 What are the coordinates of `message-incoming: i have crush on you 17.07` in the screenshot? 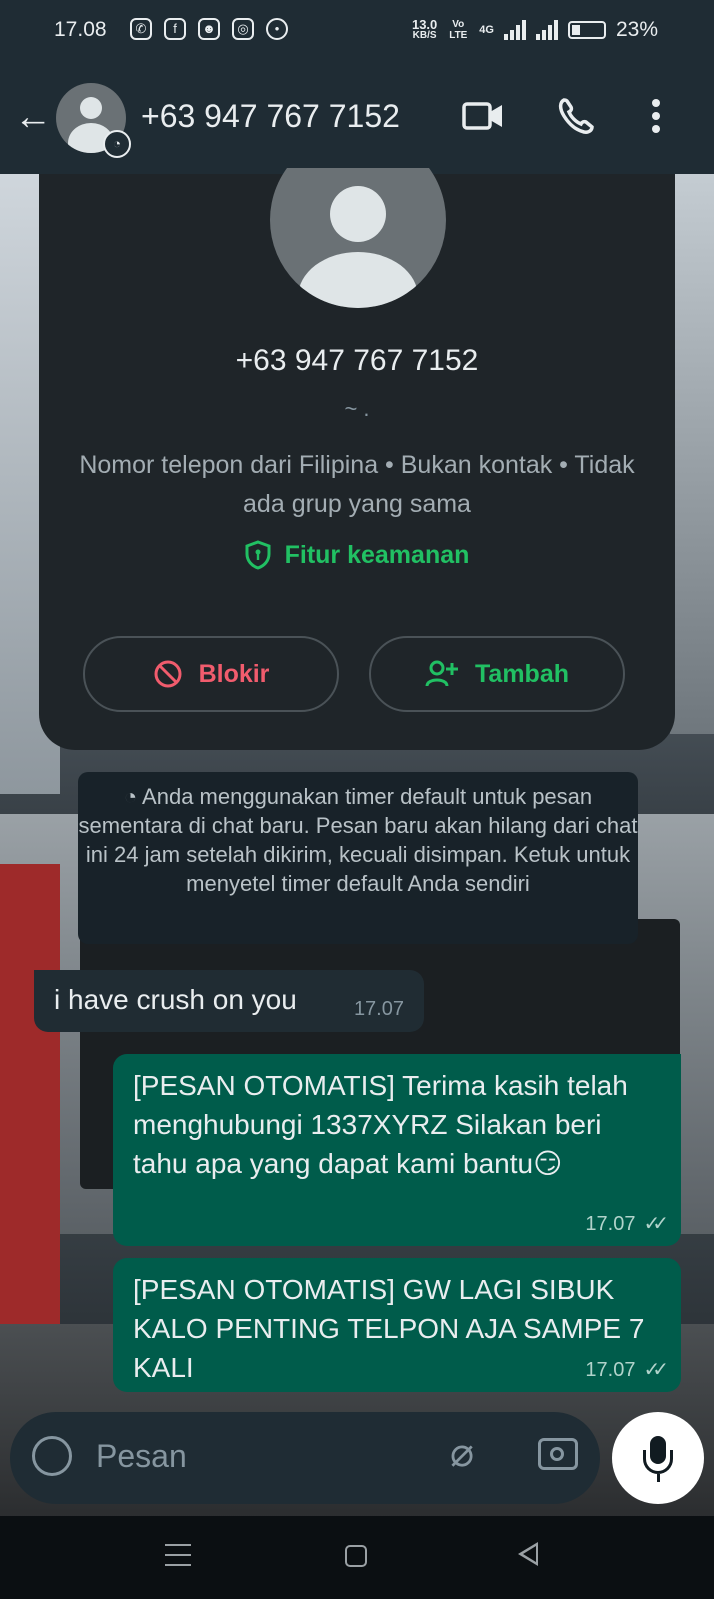 It's located at (229, 1001).